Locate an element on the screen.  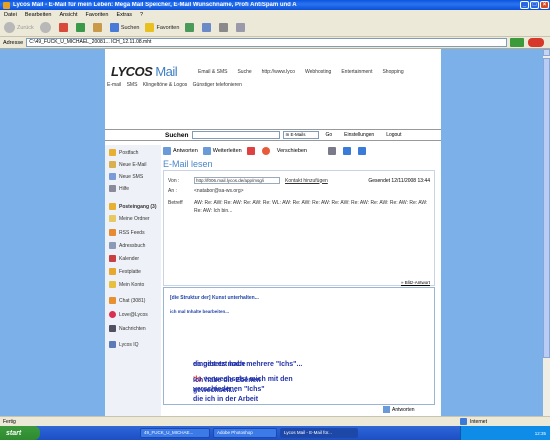
subnav-sms: SMS is located at coordinates (132, 85).